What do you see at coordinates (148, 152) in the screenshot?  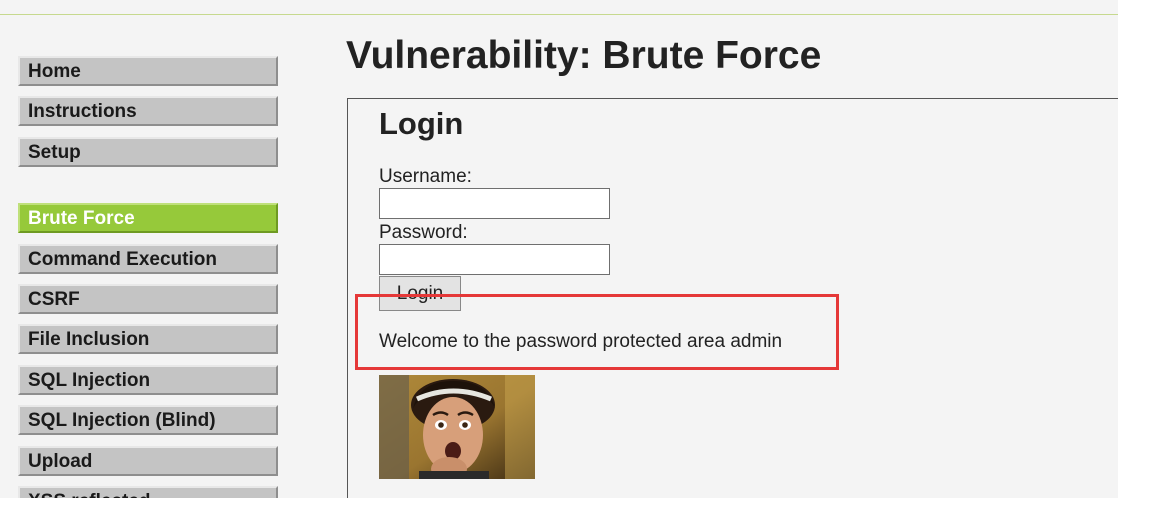 I see `sidebar-item-setup: Setup` at bounding box center [148, 152].